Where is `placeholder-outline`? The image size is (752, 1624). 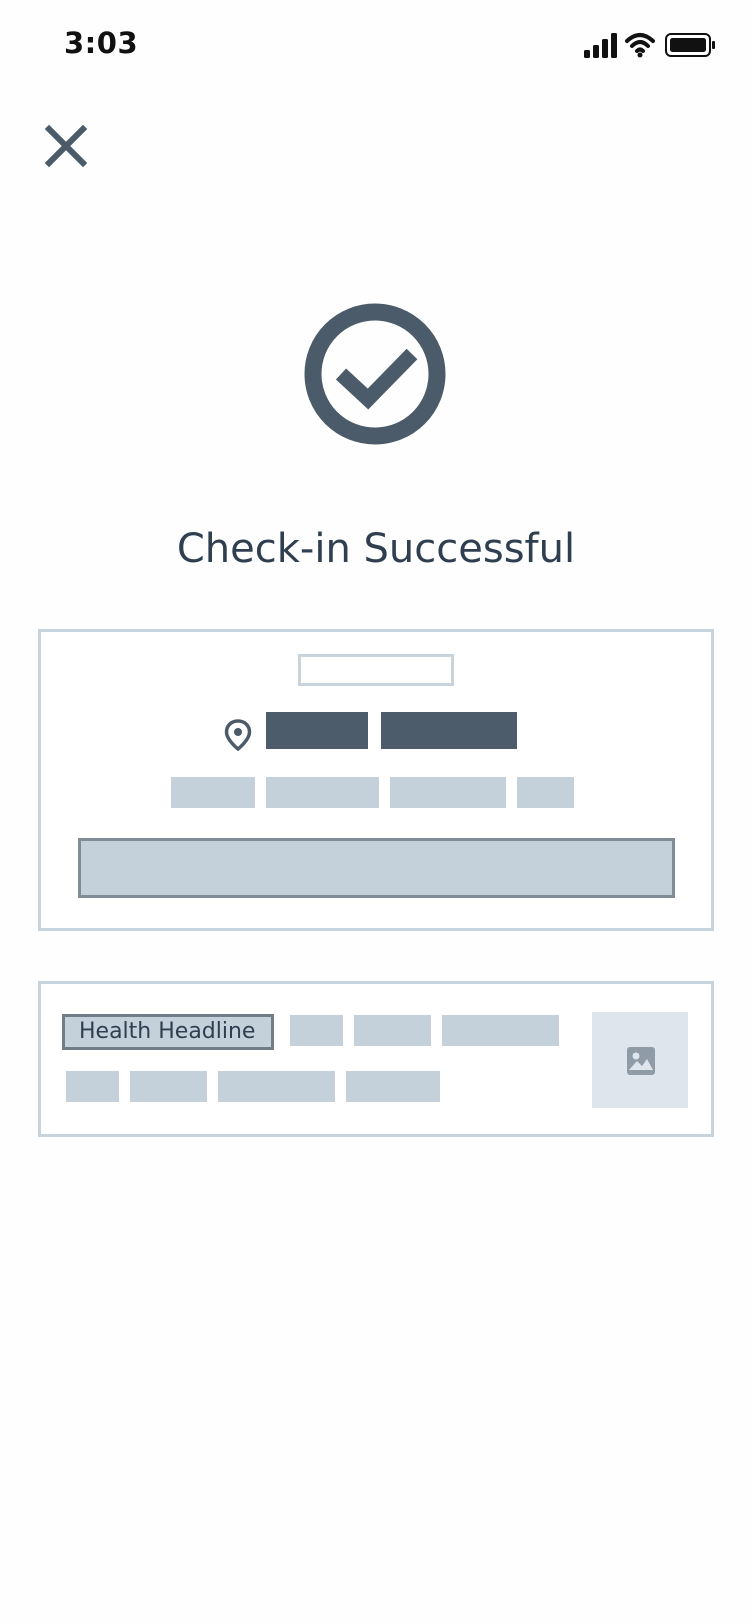 placeholder-outline is located at coordinates (376, 670).